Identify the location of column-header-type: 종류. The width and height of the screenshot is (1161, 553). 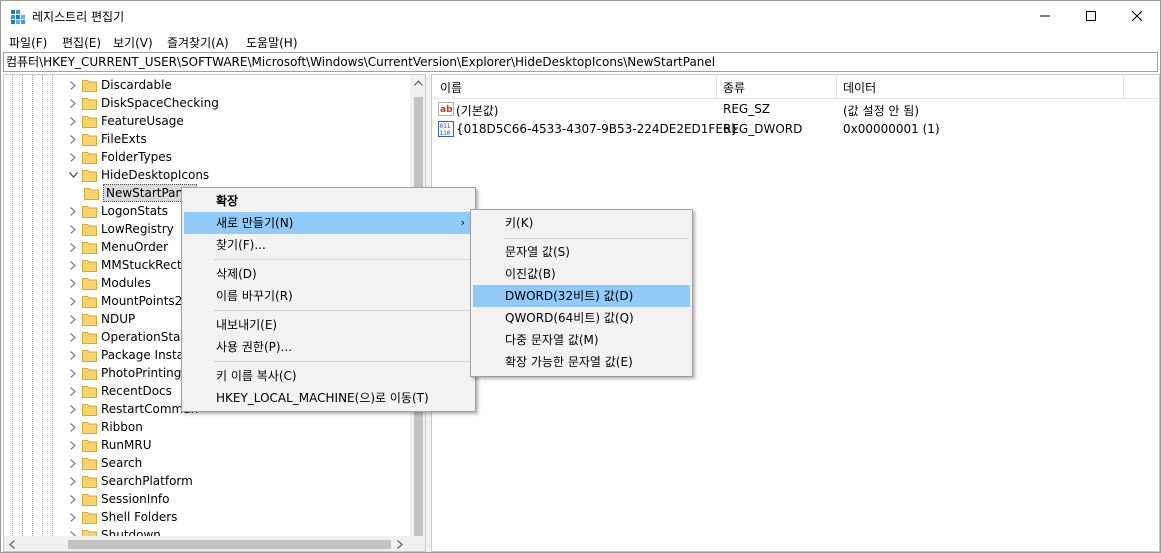
(734, 87).